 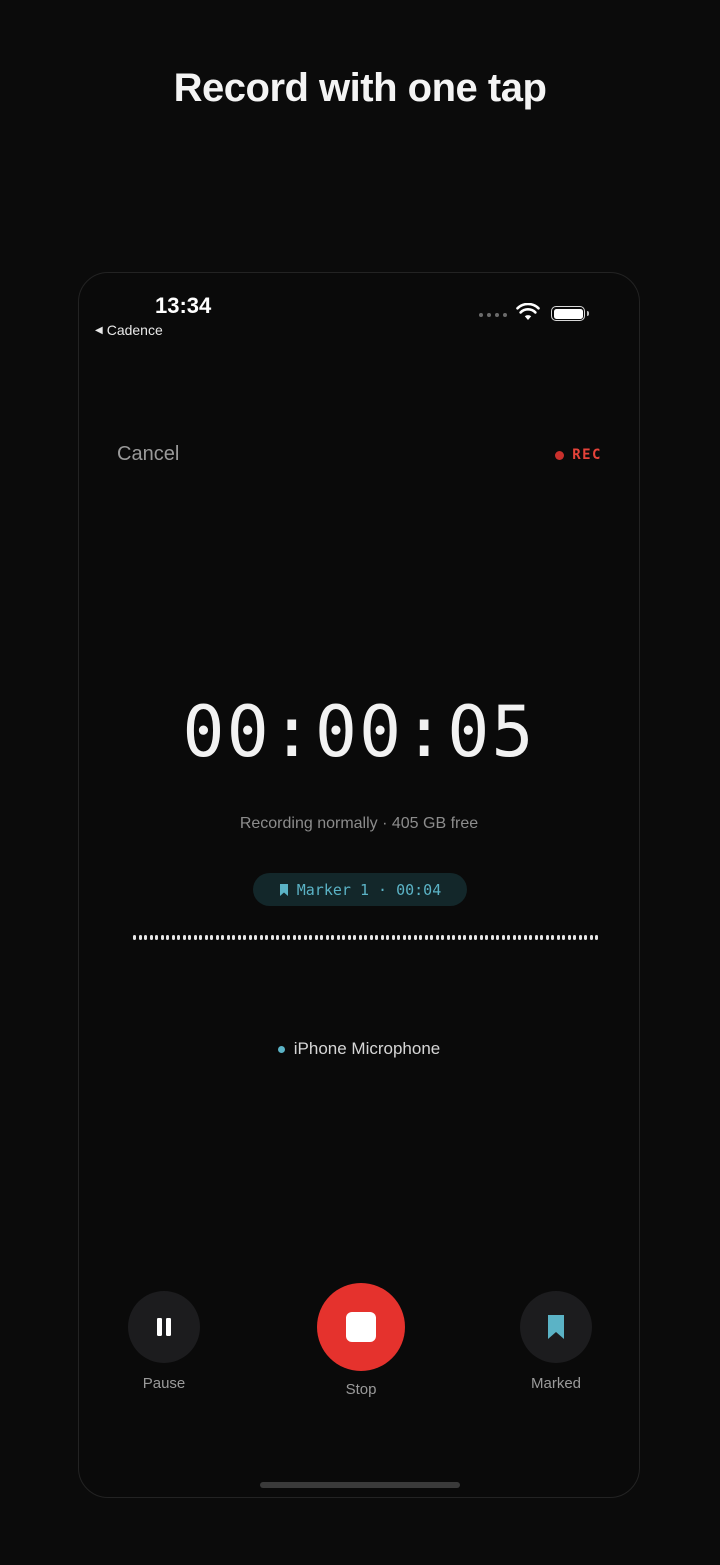 I want to click on input-source: iPhone Microphone, so click(x=359, y=1049).